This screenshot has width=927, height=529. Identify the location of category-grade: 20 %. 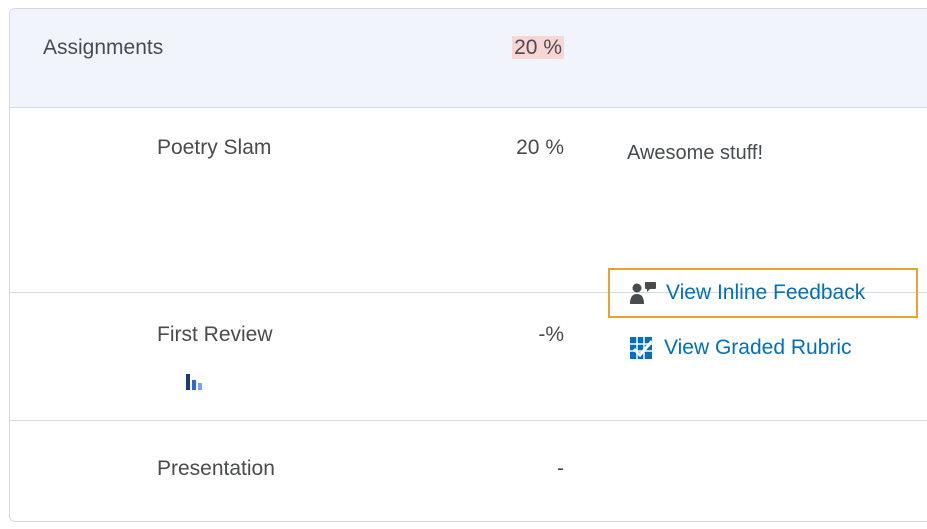
(504, 48).